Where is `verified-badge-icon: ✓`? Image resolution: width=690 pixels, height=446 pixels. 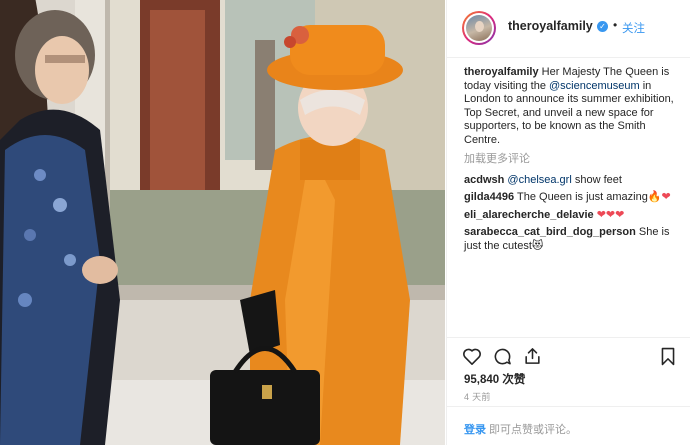
verified-badge-icon: ✓ is located at coordinates (602, 26).